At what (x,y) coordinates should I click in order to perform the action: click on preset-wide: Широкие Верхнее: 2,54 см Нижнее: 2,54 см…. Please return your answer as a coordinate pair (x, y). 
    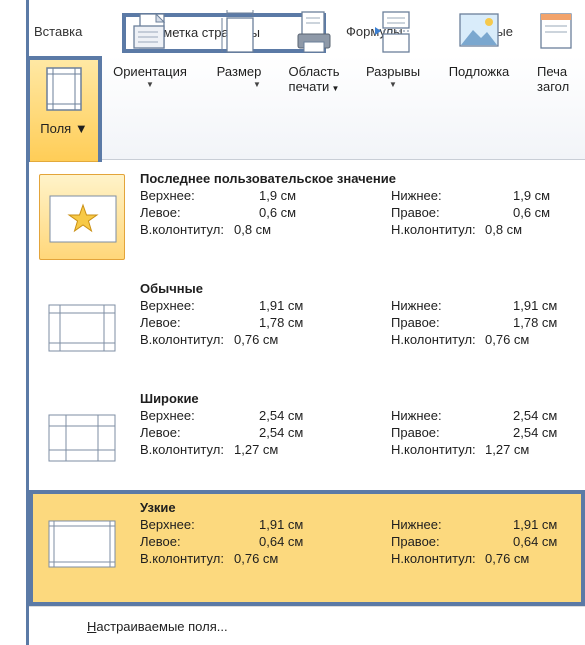
    Looking at the image, I should click on (307, 436).